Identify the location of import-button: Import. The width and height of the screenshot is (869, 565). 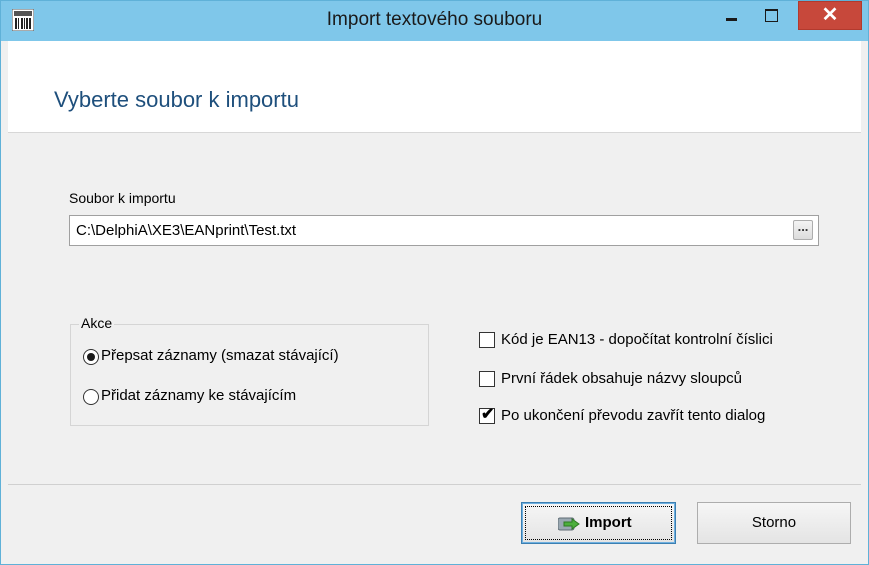
(598, 523).